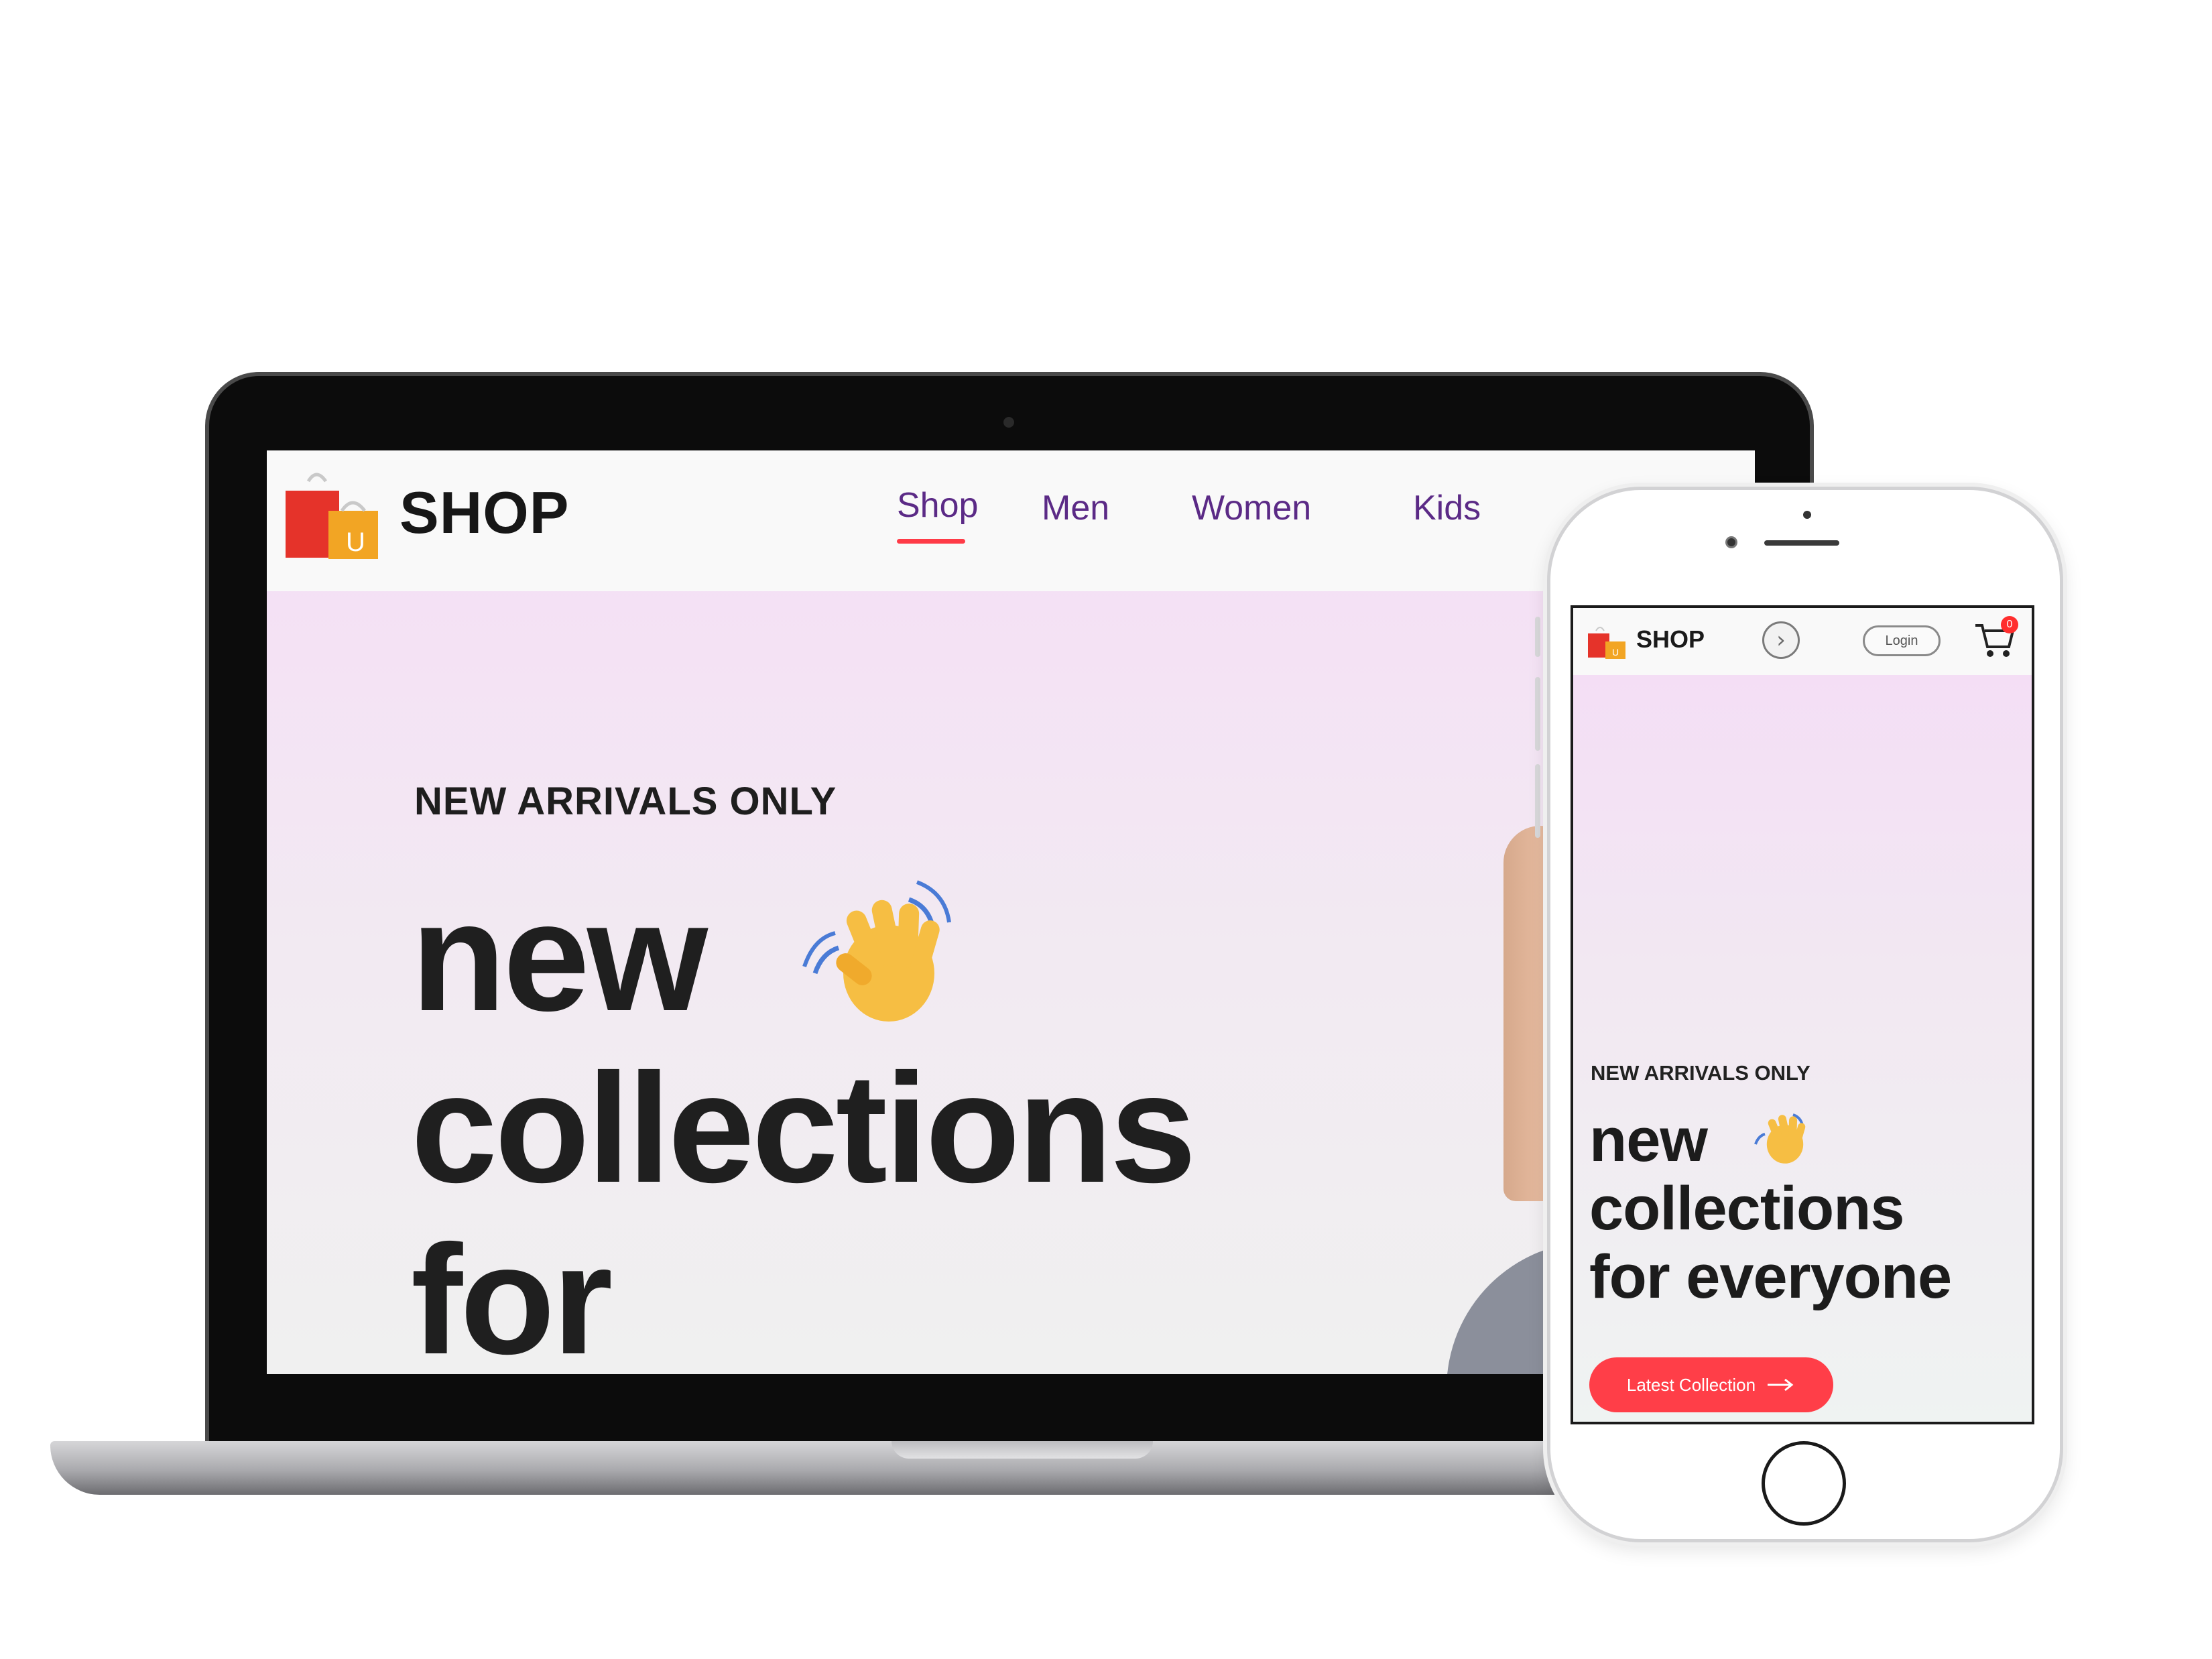  Describe the element at coordinates (1770, 1277) in the screenshot. I see `hero-heading-line-3: for everyone` at that location.